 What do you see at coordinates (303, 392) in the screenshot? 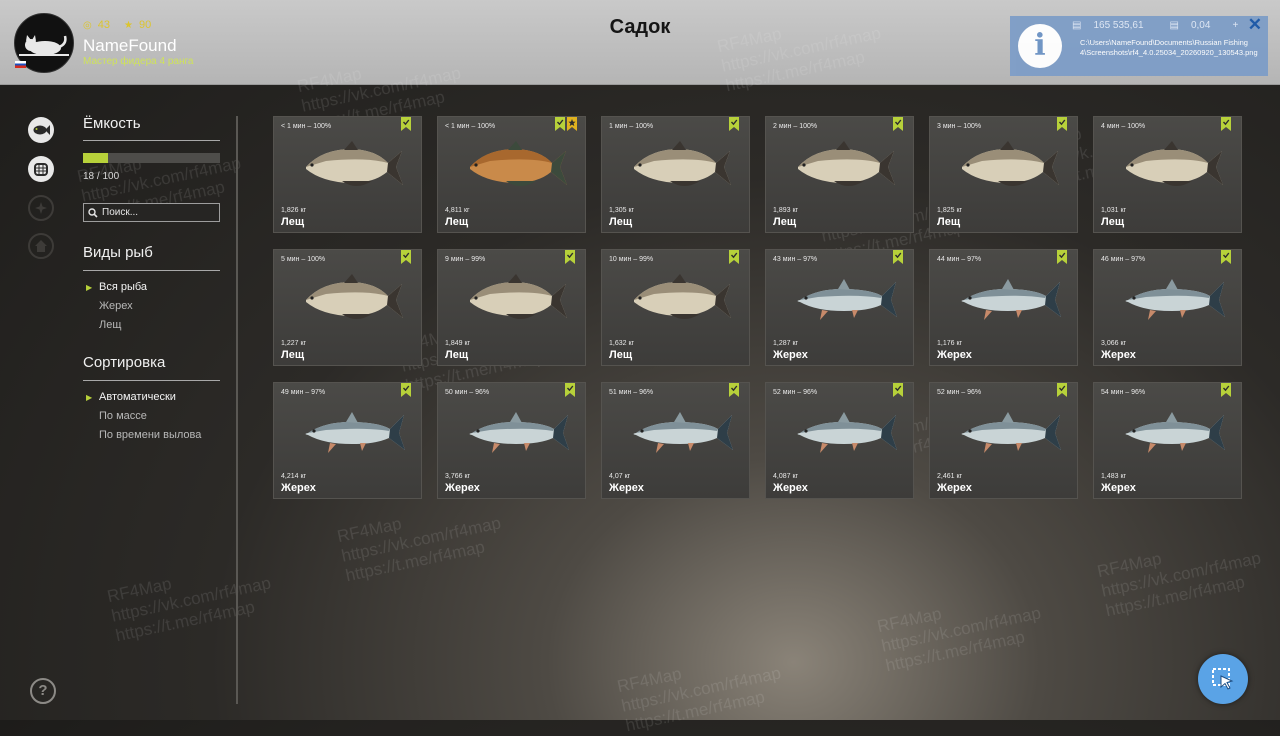
I see `catch-time-freshness: 49 мин – 97%` at bounding box center [303, 392].